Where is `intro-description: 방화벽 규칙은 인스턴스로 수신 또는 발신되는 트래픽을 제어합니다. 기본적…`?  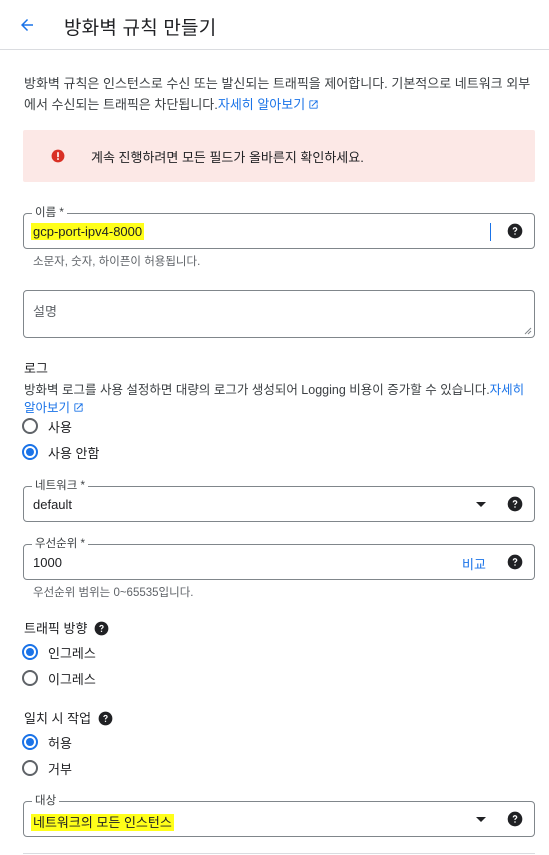 intro-description: 방화벽 규칙은 인스턴스로 수신 또는 발신되는 트래픽을 제어합니다. 기본적… is located at coordinates (280, 94).